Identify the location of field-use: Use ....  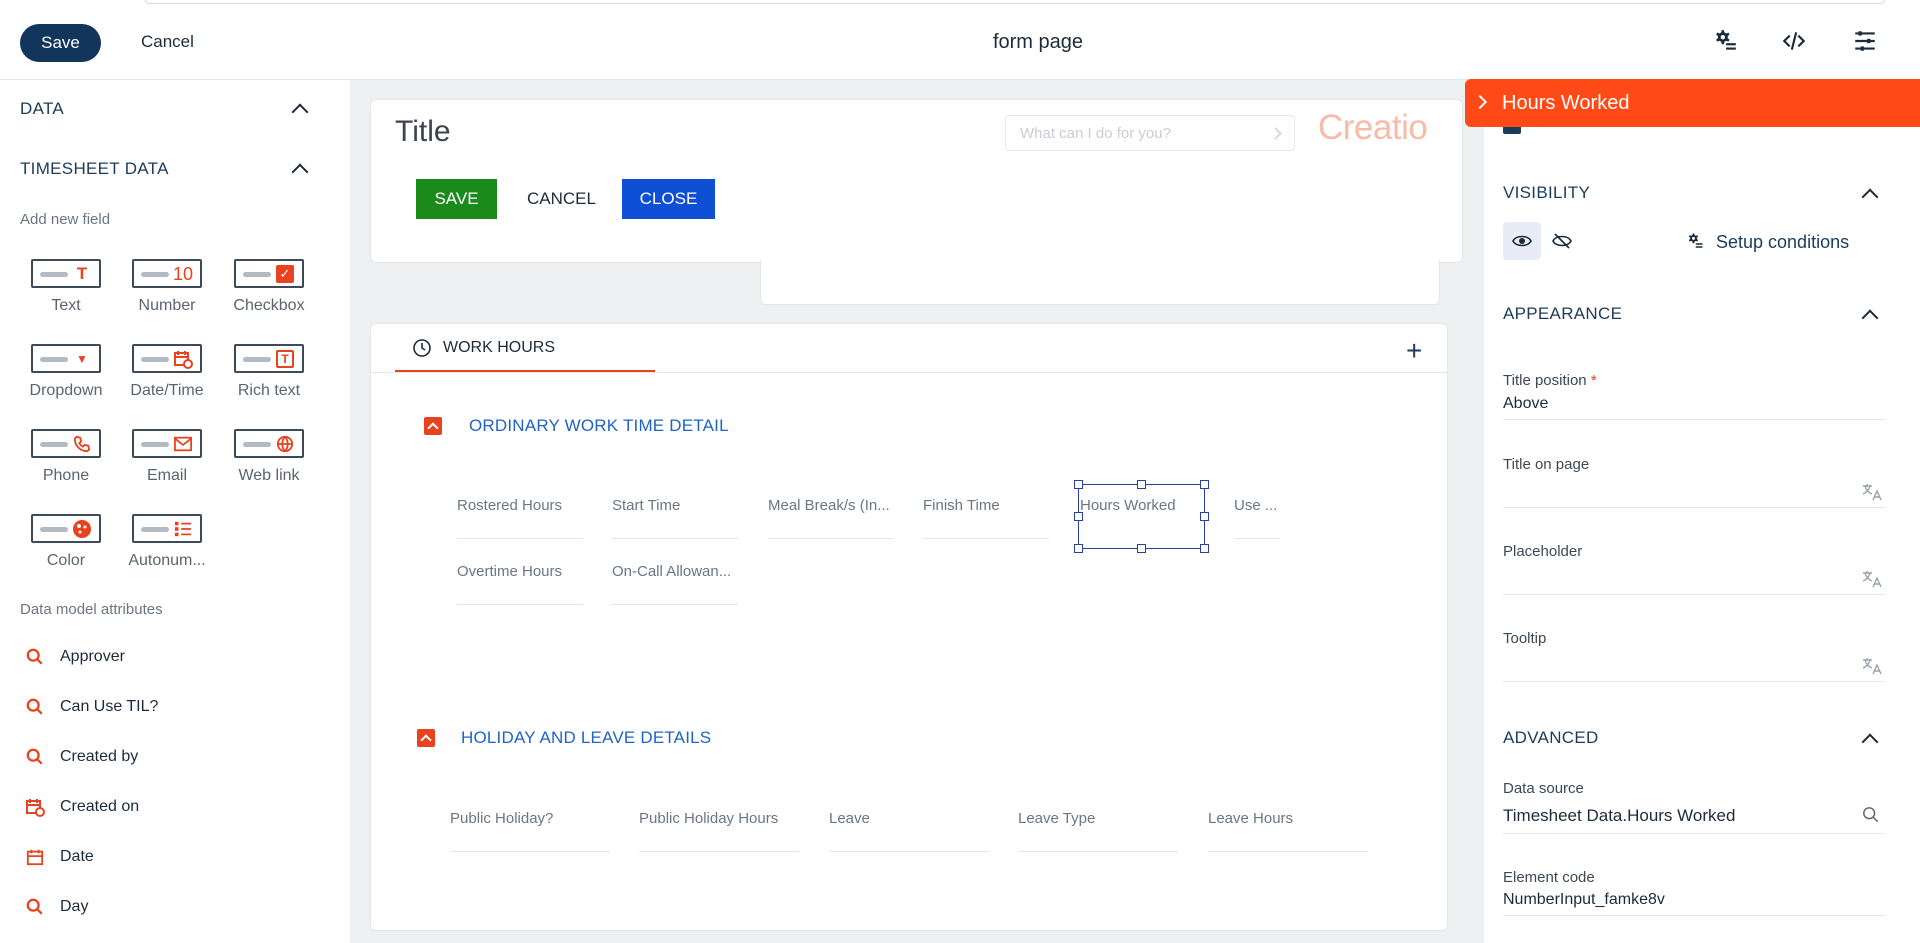
(1257, 518).